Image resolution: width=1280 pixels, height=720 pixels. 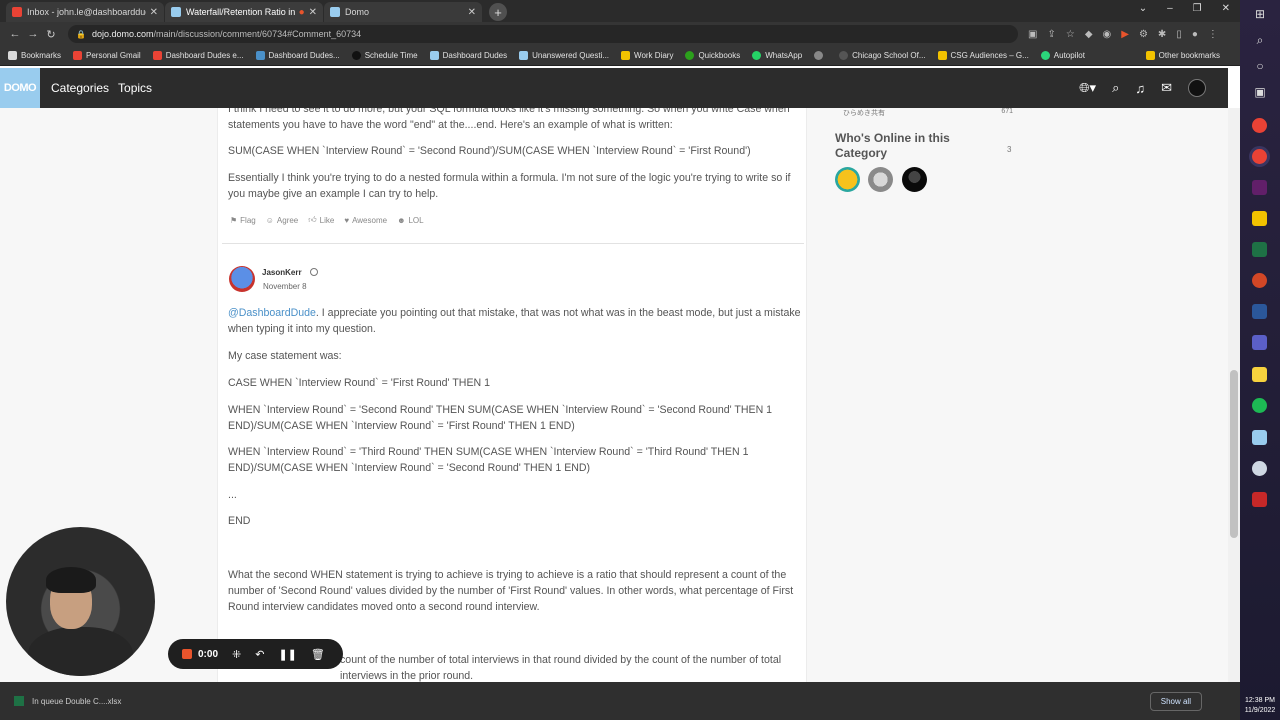 I want to click on nav-topics: Topics, so click(x=135, y=88).